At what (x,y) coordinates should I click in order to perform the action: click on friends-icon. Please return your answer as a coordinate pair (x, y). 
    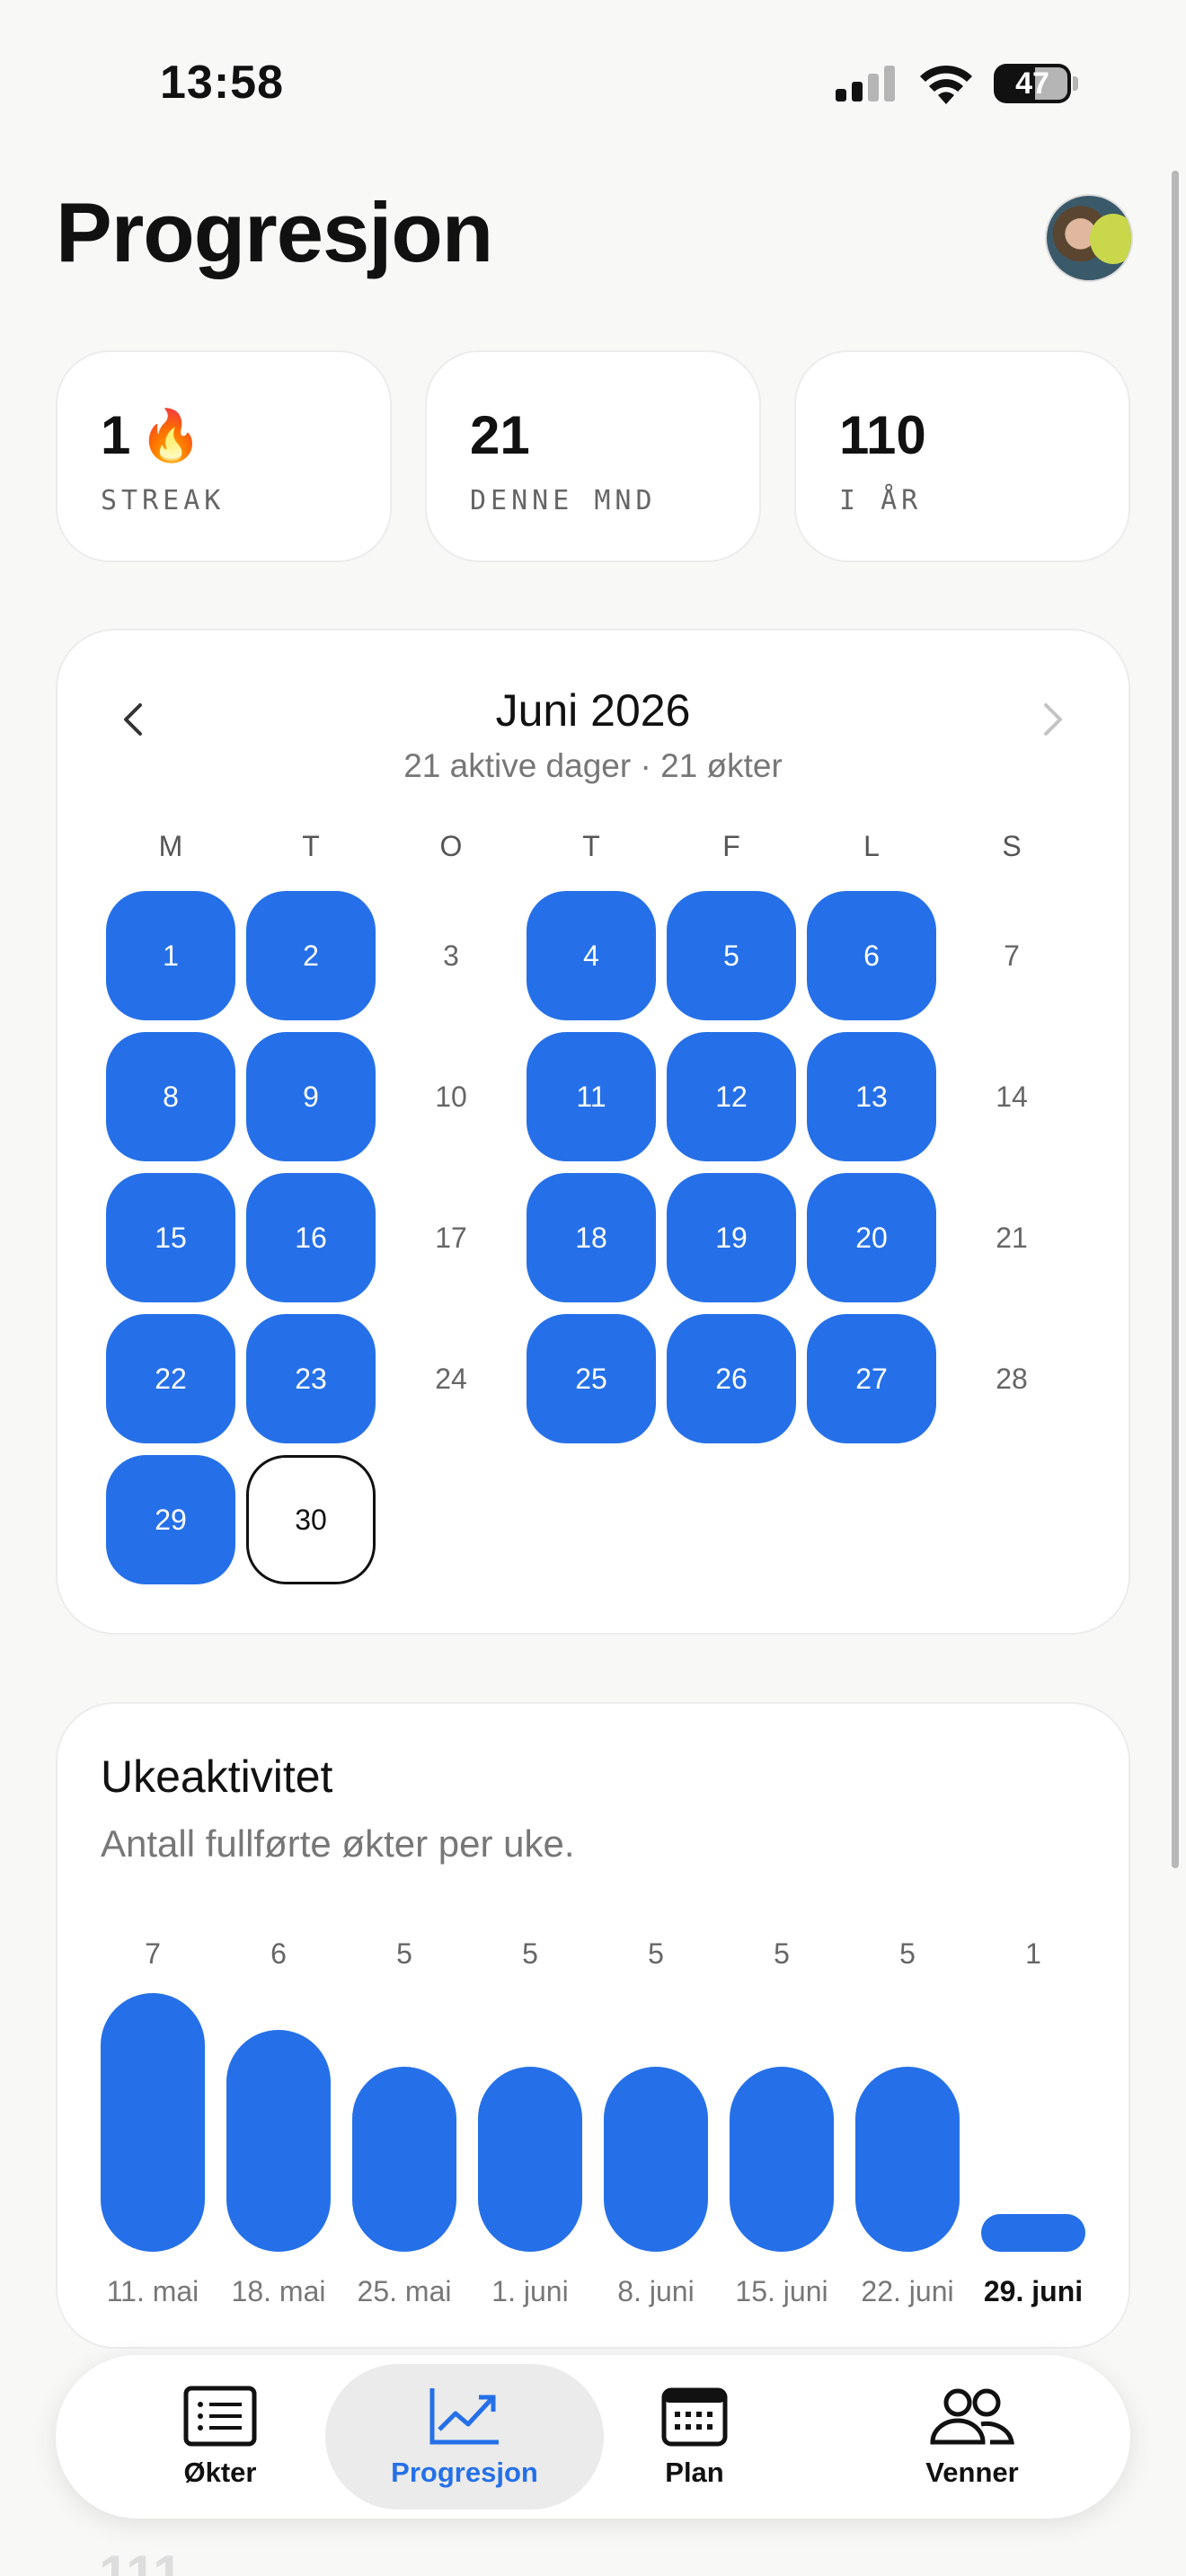
    Looking at the image, I should click on (972, 2416).